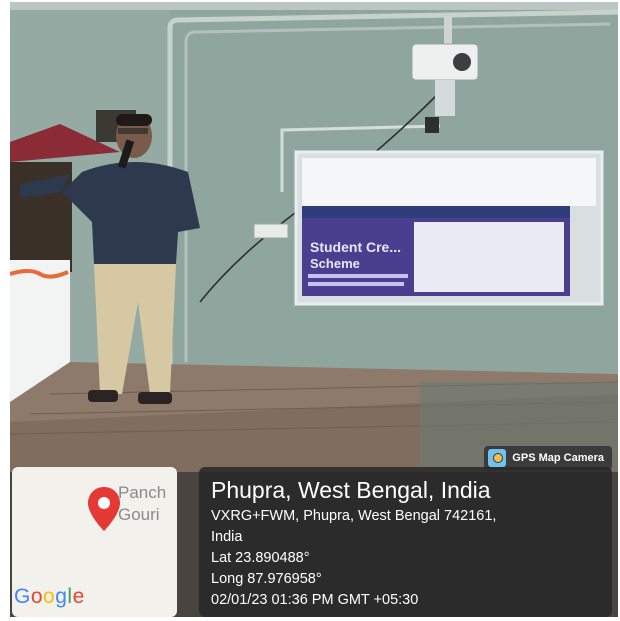  Describe the element at coordinates (78, 596) in the screenshot. I see `google-letter: e` at that location.